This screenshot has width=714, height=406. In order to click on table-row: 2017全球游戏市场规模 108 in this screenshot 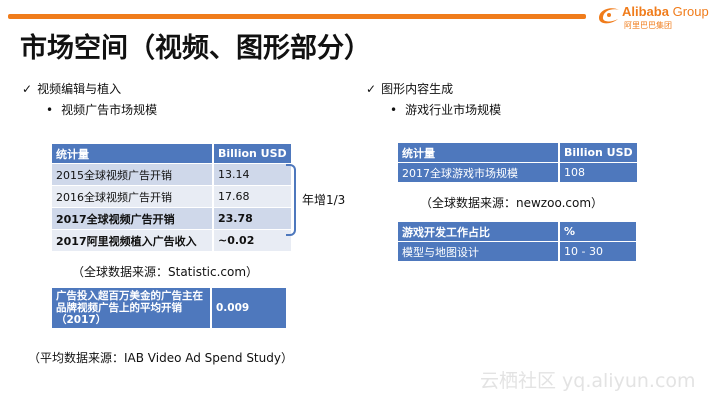, I will do `click(517, 172)`.